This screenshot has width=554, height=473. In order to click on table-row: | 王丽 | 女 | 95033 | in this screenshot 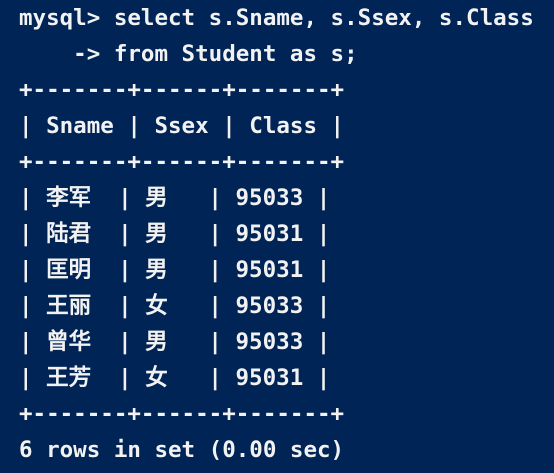, I will do `click(175, 306)`.